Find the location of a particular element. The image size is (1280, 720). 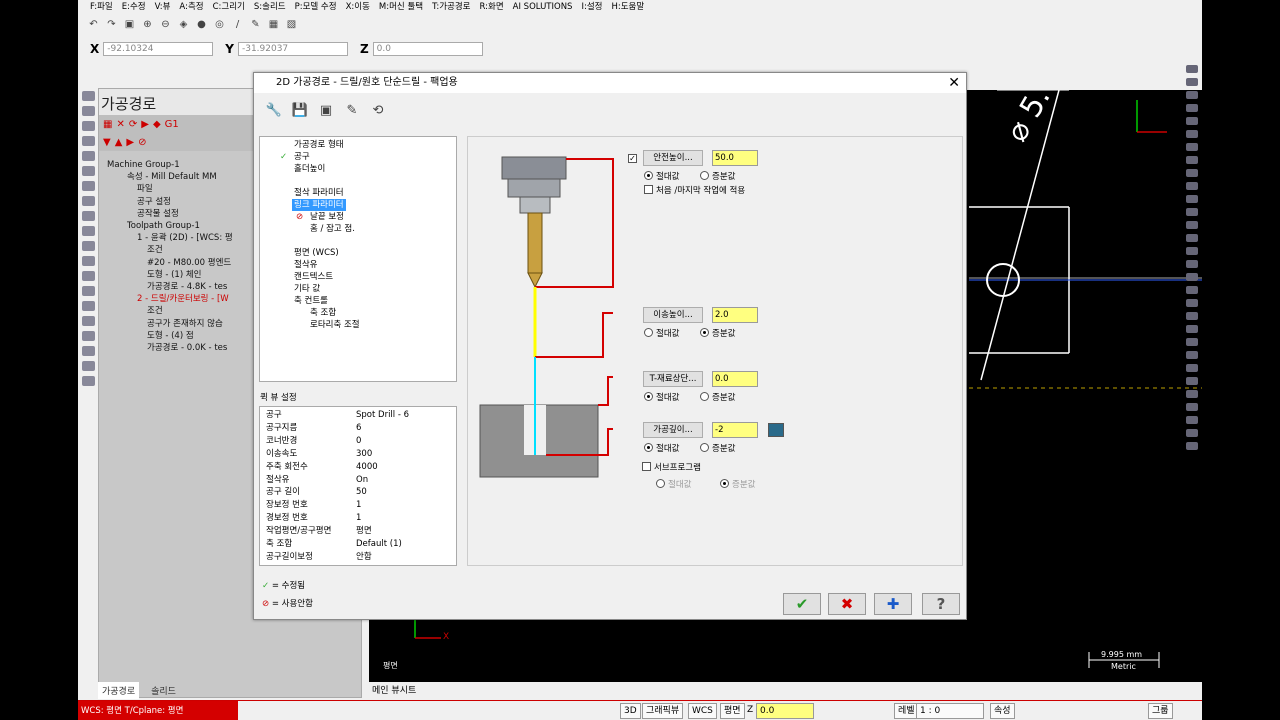

move-up-icon: ▲ is located at coordinates (119, 142).